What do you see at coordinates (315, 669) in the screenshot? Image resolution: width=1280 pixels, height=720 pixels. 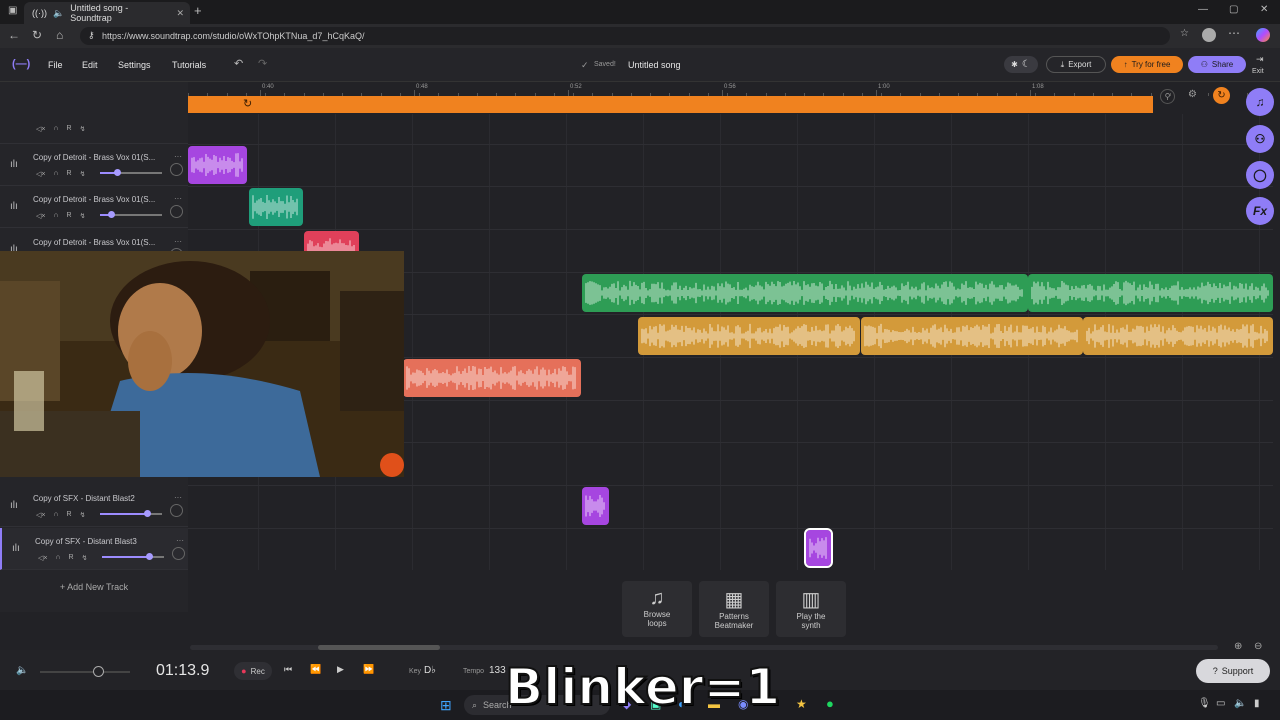 I see `rewind-icon: ⏪` at bounding box center [315, 669].